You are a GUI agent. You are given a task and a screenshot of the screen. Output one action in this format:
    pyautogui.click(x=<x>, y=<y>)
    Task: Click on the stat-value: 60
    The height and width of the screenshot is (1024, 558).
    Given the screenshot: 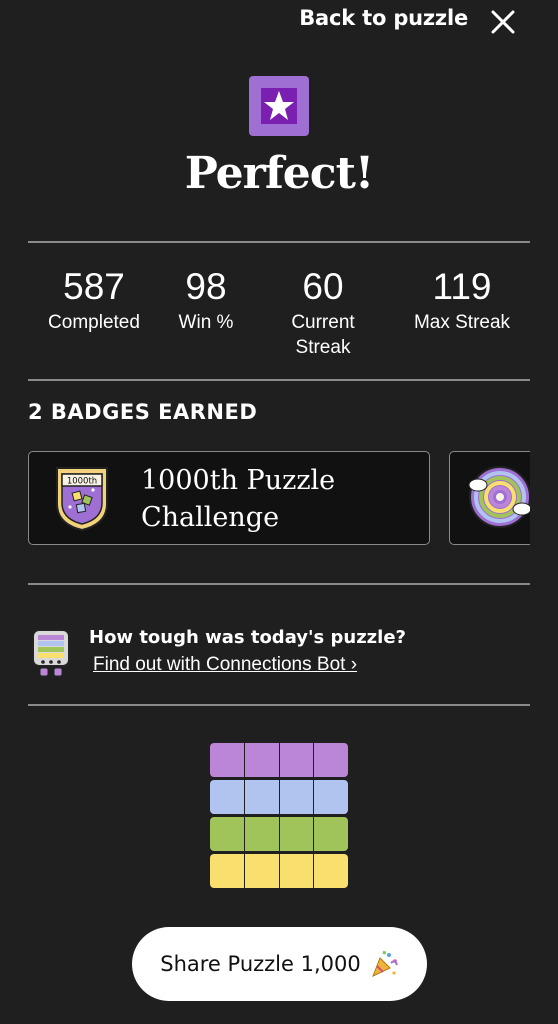 What is the action you would take?
    pyautogui.click(x=323, y=286)
    